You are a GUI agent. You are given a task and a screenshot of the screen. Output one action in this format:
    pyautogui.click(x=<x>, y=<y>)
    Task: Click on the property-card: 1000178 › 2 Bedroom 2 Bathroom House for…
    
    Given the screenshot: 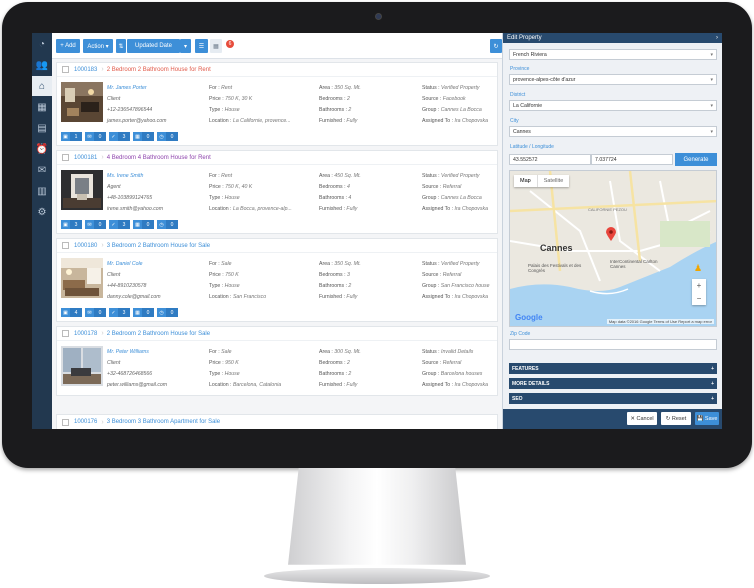 What is the action you would take?
    pyautogui.click(x=277, y=361)
    